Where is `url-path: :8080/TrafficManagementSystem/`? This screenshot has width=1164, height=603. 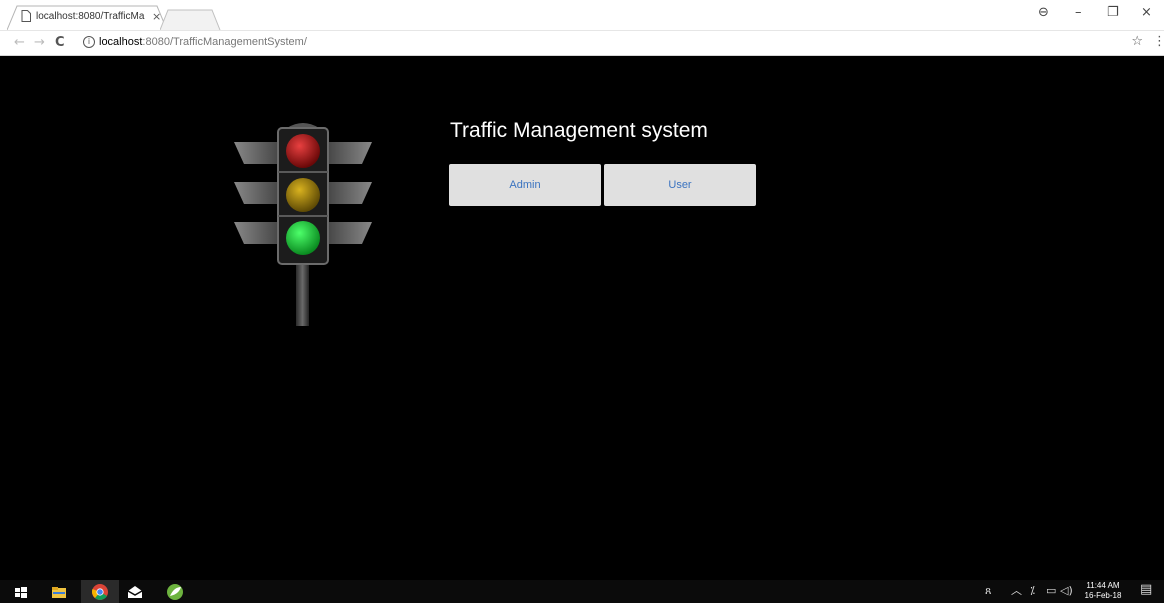 url-path: :8080/TrafficManagementSystem/ is located at coordinates (224, 42).